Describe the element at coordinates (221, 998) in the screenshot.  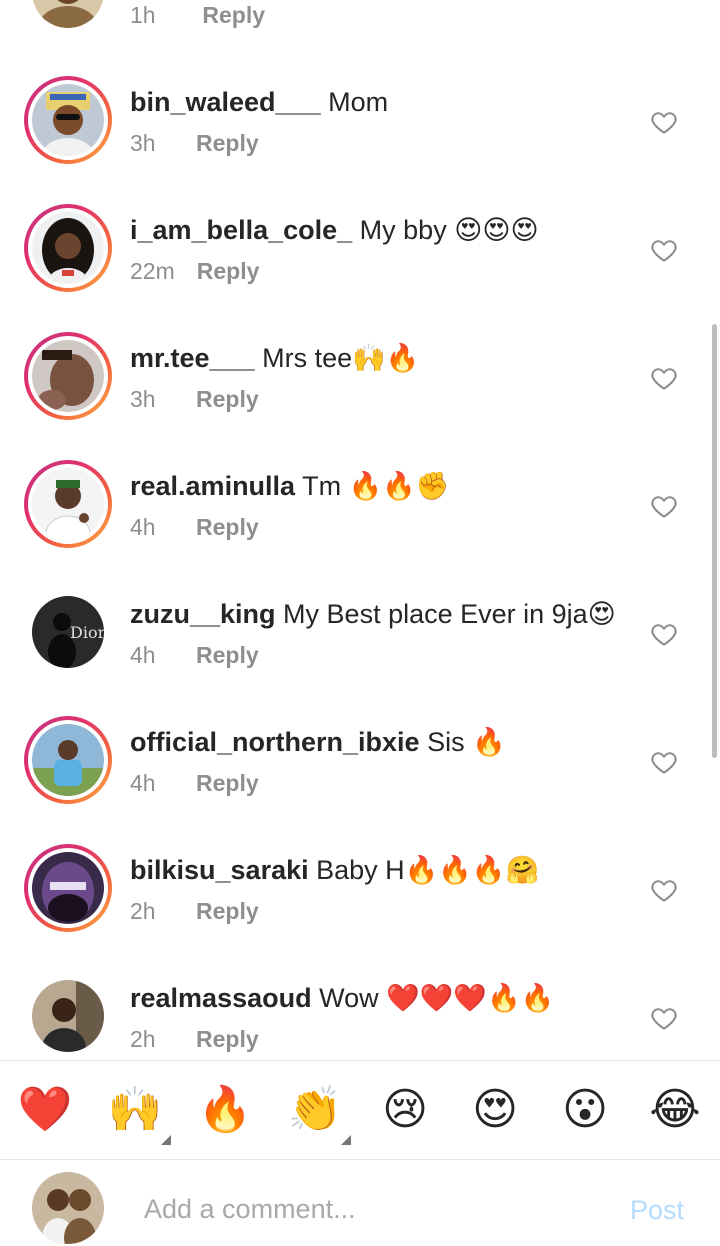
I see `comment-username: realmassaoud` at that location.